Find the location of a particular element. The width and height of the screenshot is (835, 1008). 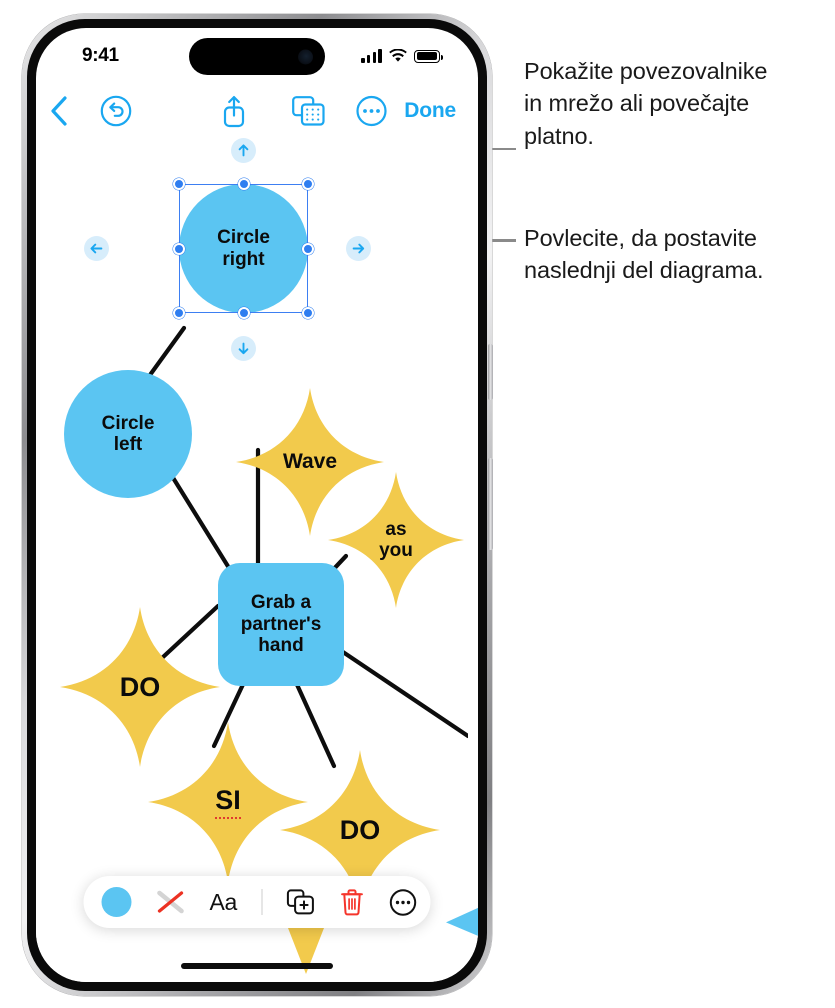

add-shape-up is located at coordinates (243, 150).